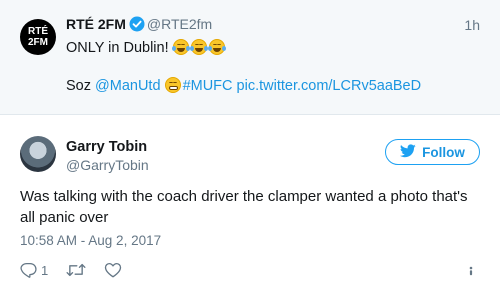 This screenshot has width=500, height=295. Describe the element at coordinates (146, 48) in the screenshot. I see `quoted-tweet-text-line1: ONLY in Dublin!` at that location.